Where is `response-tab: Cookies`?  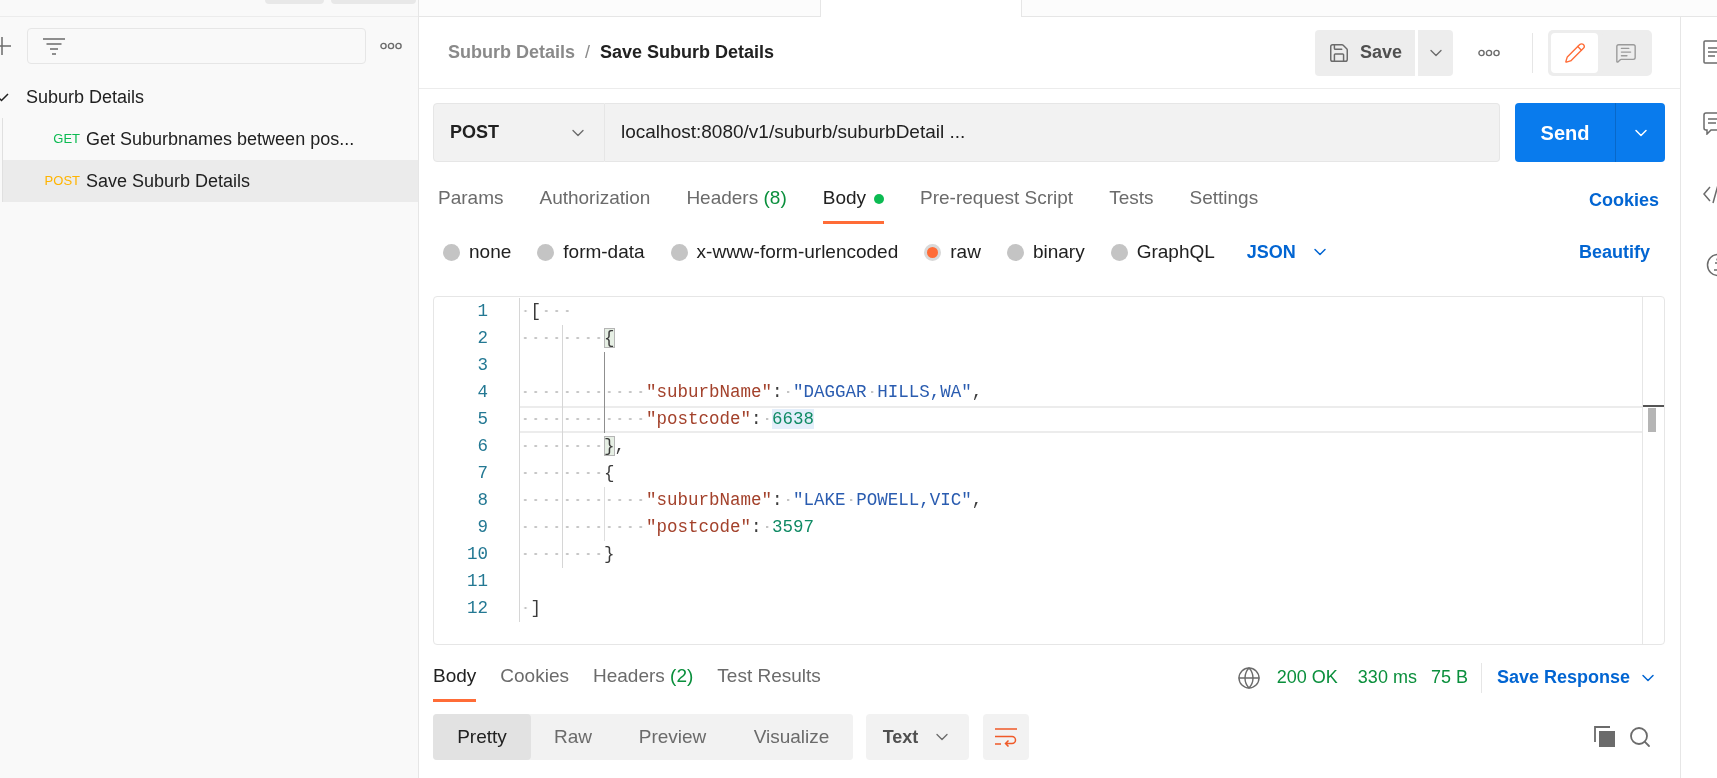 response-tab: Cookies is located at coordinates (534, 676).